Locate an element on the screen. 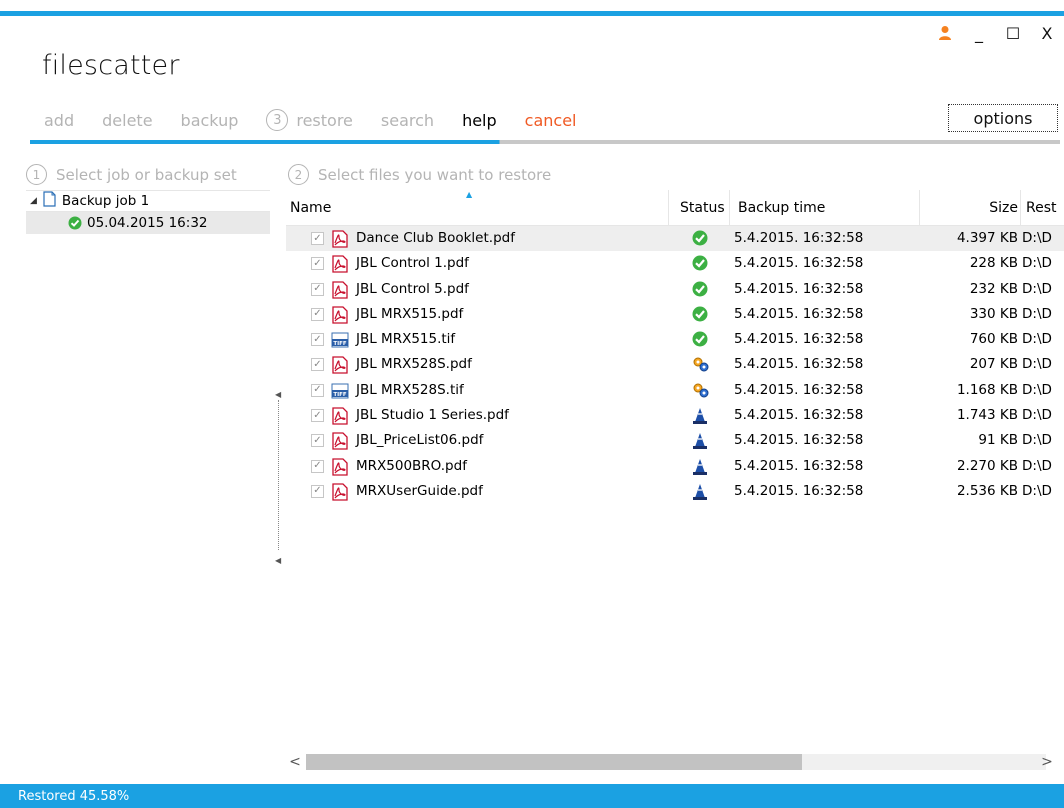  tree-set-label: 05.04.2015 16:32 is located at coordinates (147, 223).